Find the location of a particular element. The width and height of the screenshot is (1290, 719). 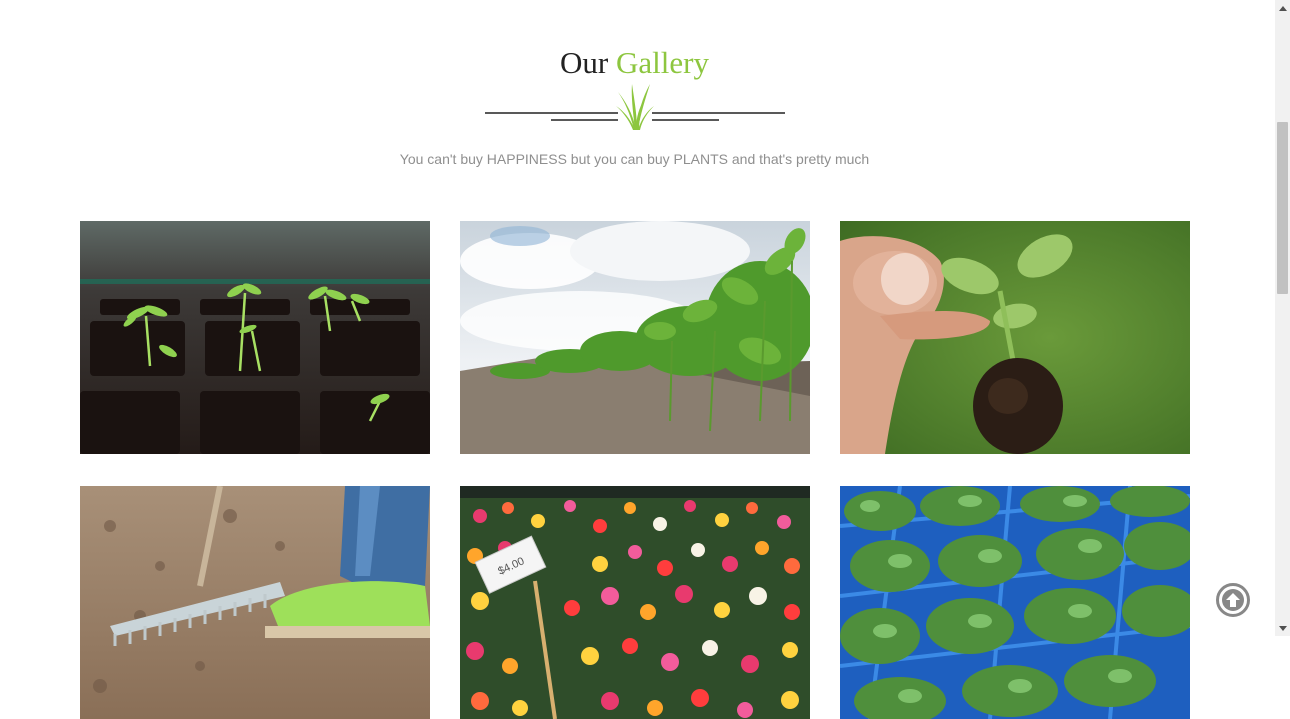

gallery-title: Our Gallery is located at coordinates (634, 63).